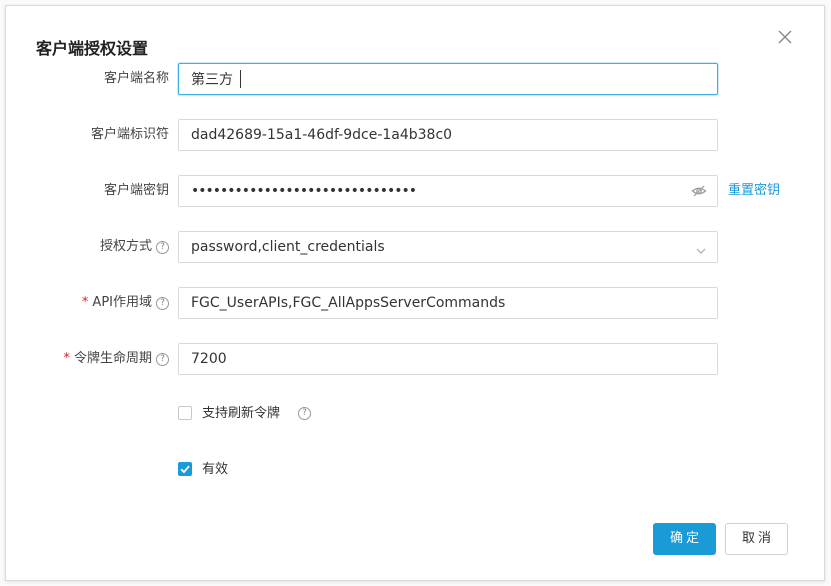 The image size is (831, 586). I want to click on cancel-button: 取消, so click(756, 539).